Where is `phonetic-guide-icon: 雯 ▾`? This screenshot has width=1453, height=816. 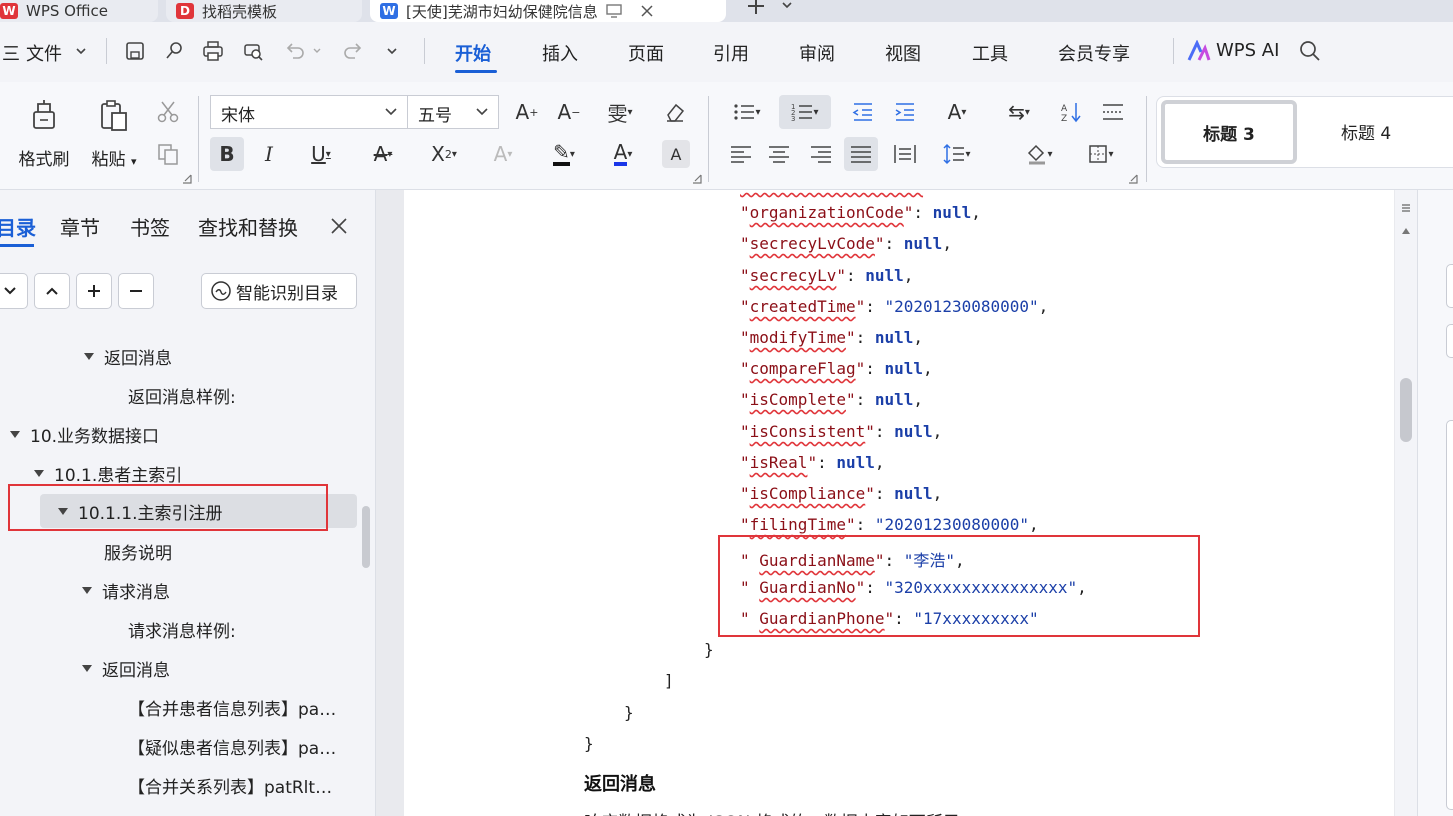
phonetic-guide-icon: 雯 ▾ is located at coordinates (620, 112).